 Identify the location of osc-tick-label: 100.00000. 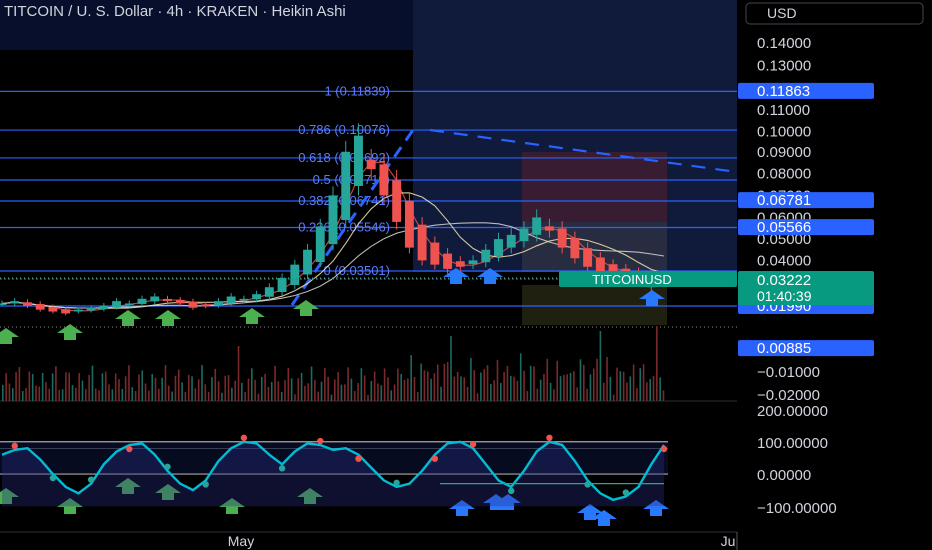
(792, 443).